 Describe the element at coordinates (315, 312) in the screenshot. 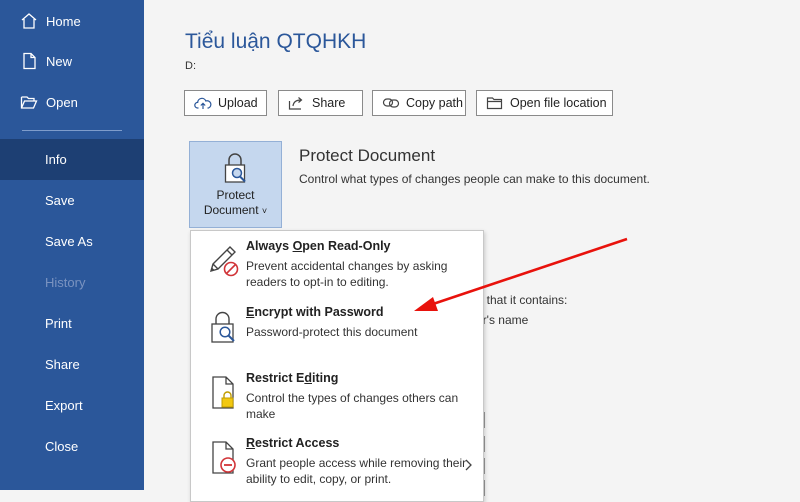

I see `menu-item-title: Encrypt with Password` at that location.